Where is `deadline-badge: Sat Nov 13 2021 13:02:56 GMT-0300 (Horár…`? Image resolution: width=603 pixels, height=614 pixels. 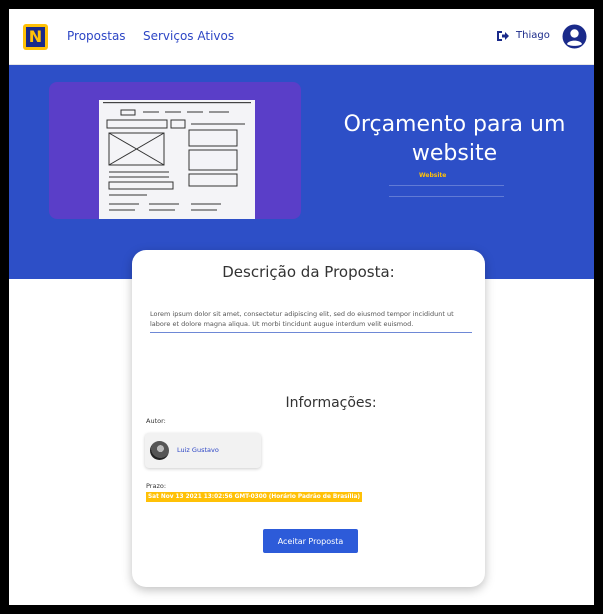
deadline-badge: Sat Nov 13 2021 13:02:56 GMT-0300 (Horár… is located at coordinates (254, 497).